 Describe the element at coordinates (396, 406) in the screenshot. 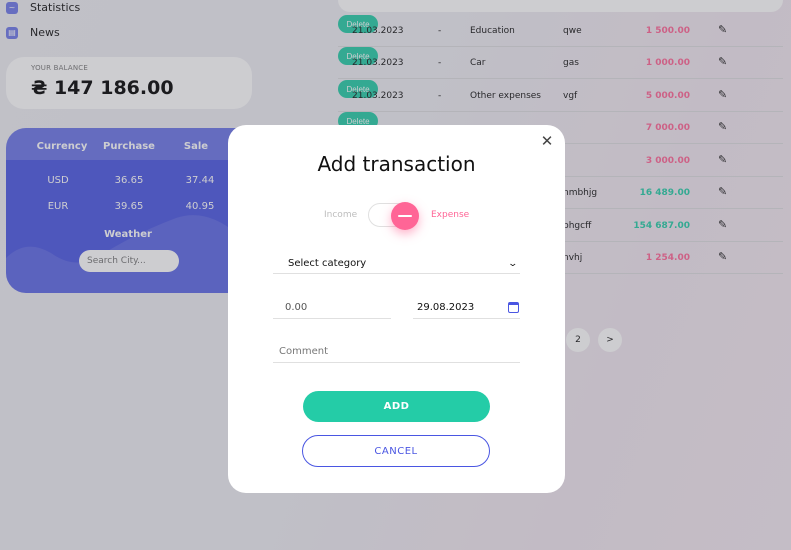

I see `add-button: ADD` at that location.